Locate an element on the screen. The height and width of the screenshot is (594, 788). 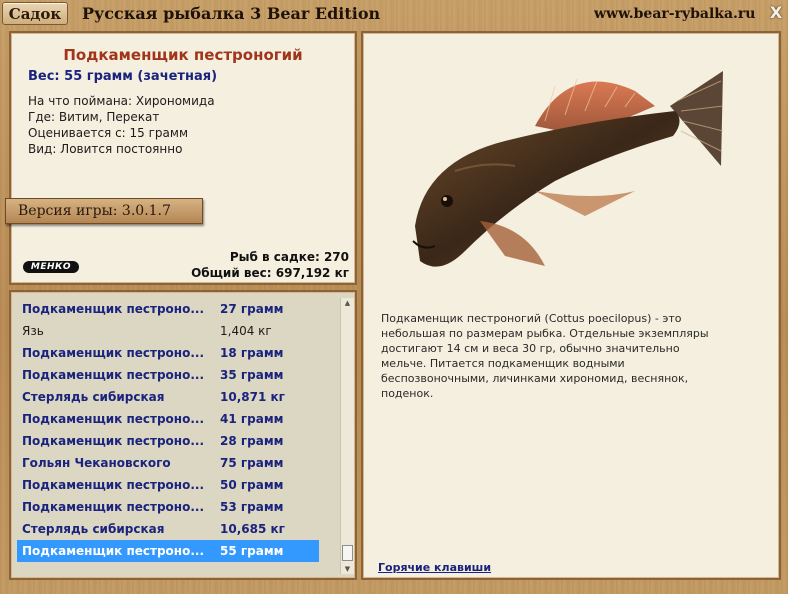
scroll-up-icon: ▲ is located at coordinates (347, 303).